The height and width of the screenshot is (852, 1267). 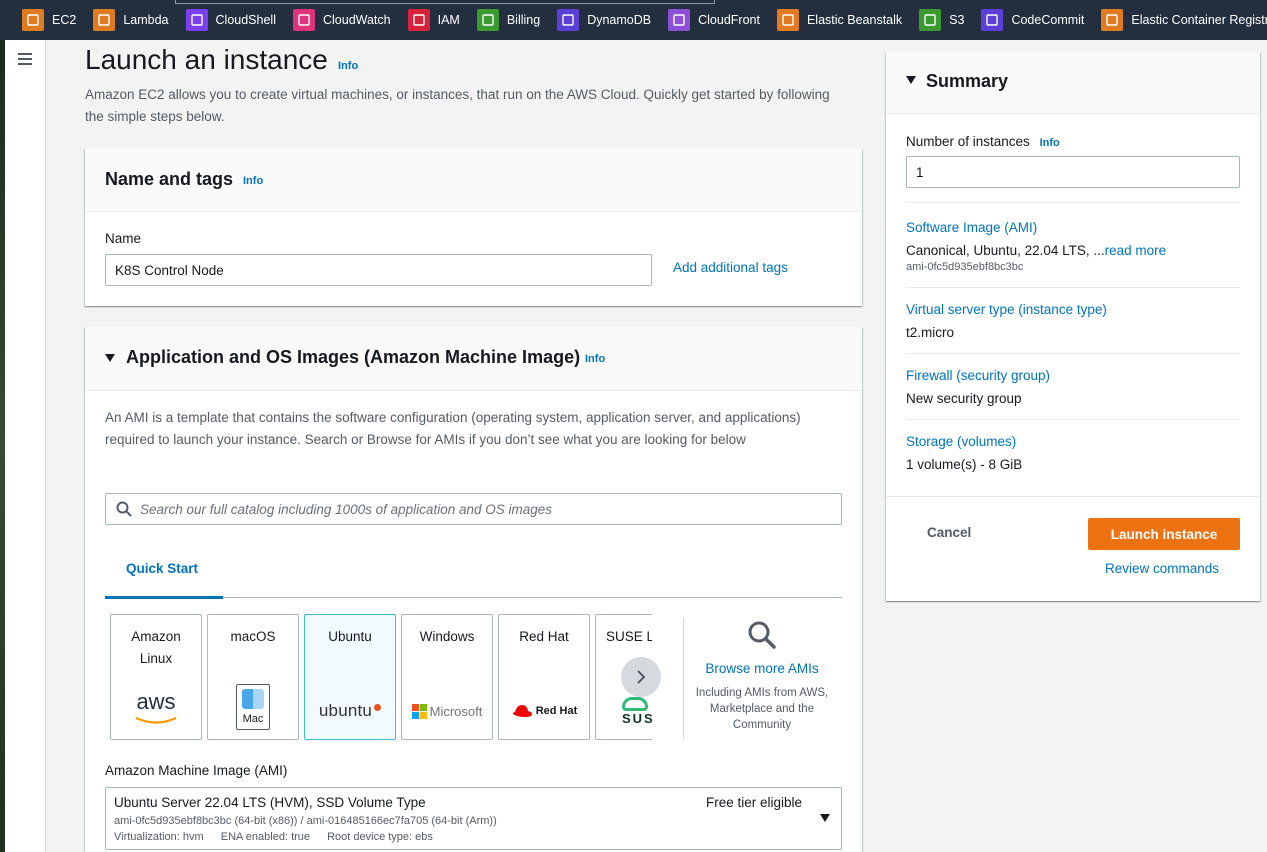 What do you see at coordinates (854, 20) in the screenshot?
I see `favorite-label: Elastic Beanstalk` at bounding box center [854, 20].